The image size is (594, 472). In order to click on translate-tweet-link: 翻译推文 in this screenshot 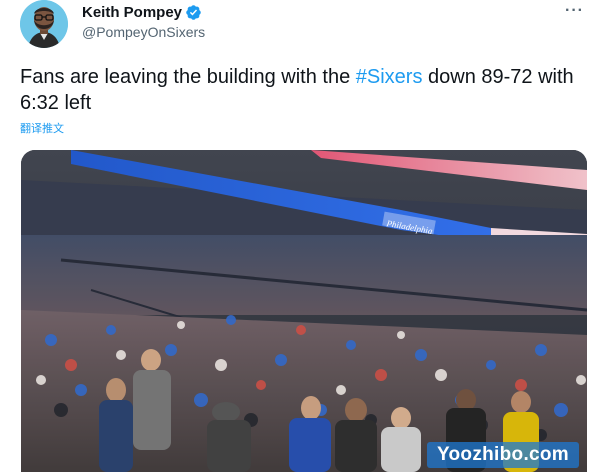, I will do `click(42, 128)`.